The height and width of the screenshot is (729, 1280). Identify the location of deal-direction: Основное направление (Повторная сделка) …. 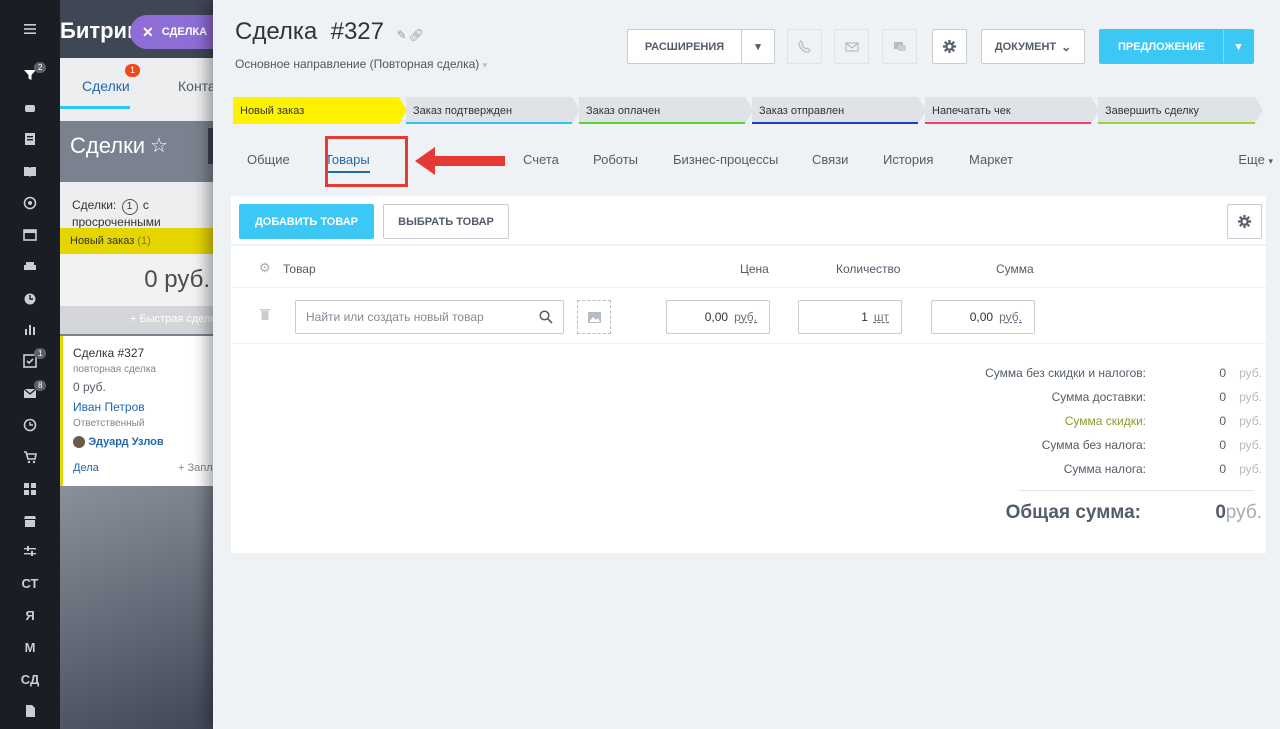
(361, 64).